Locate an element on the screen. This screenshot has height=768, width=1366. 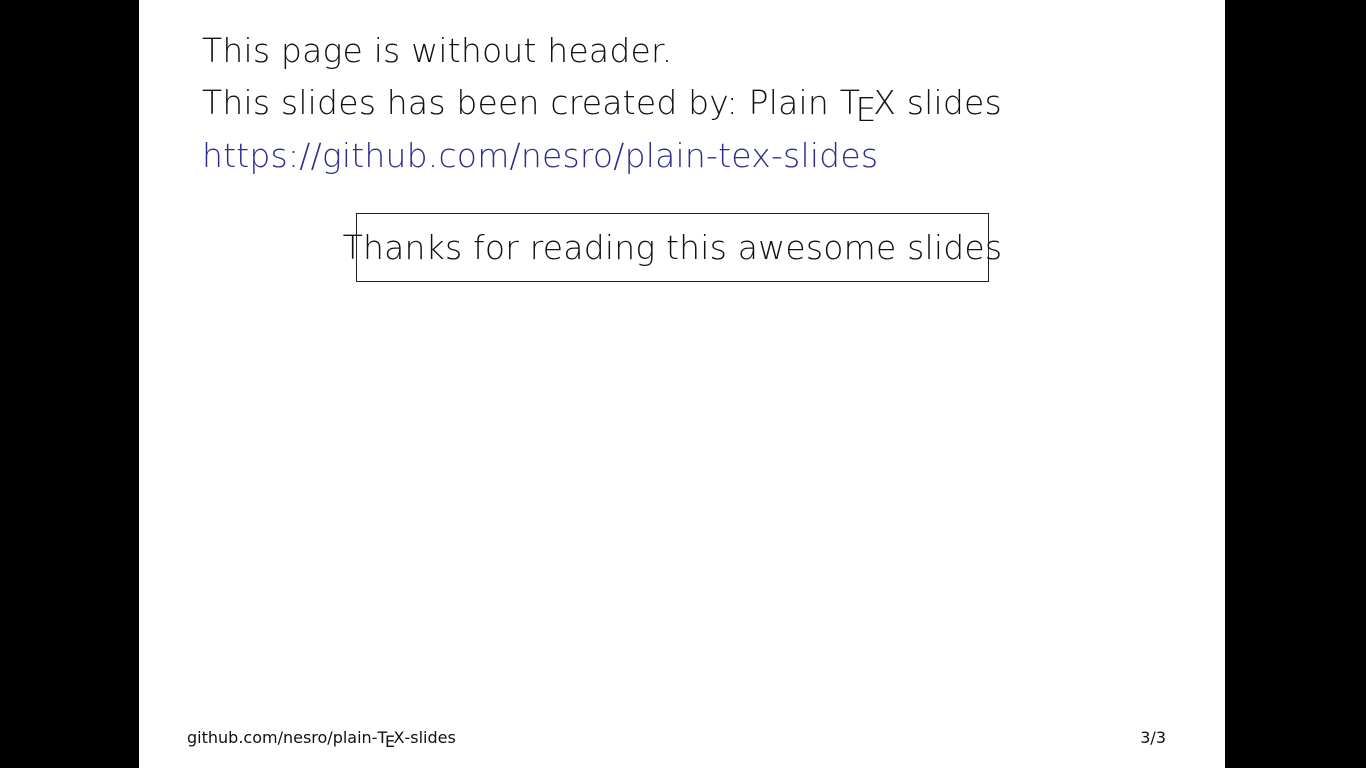
footer-source: github.com/nesro/plain-TEX-slides is located at coordinates (321, 739).